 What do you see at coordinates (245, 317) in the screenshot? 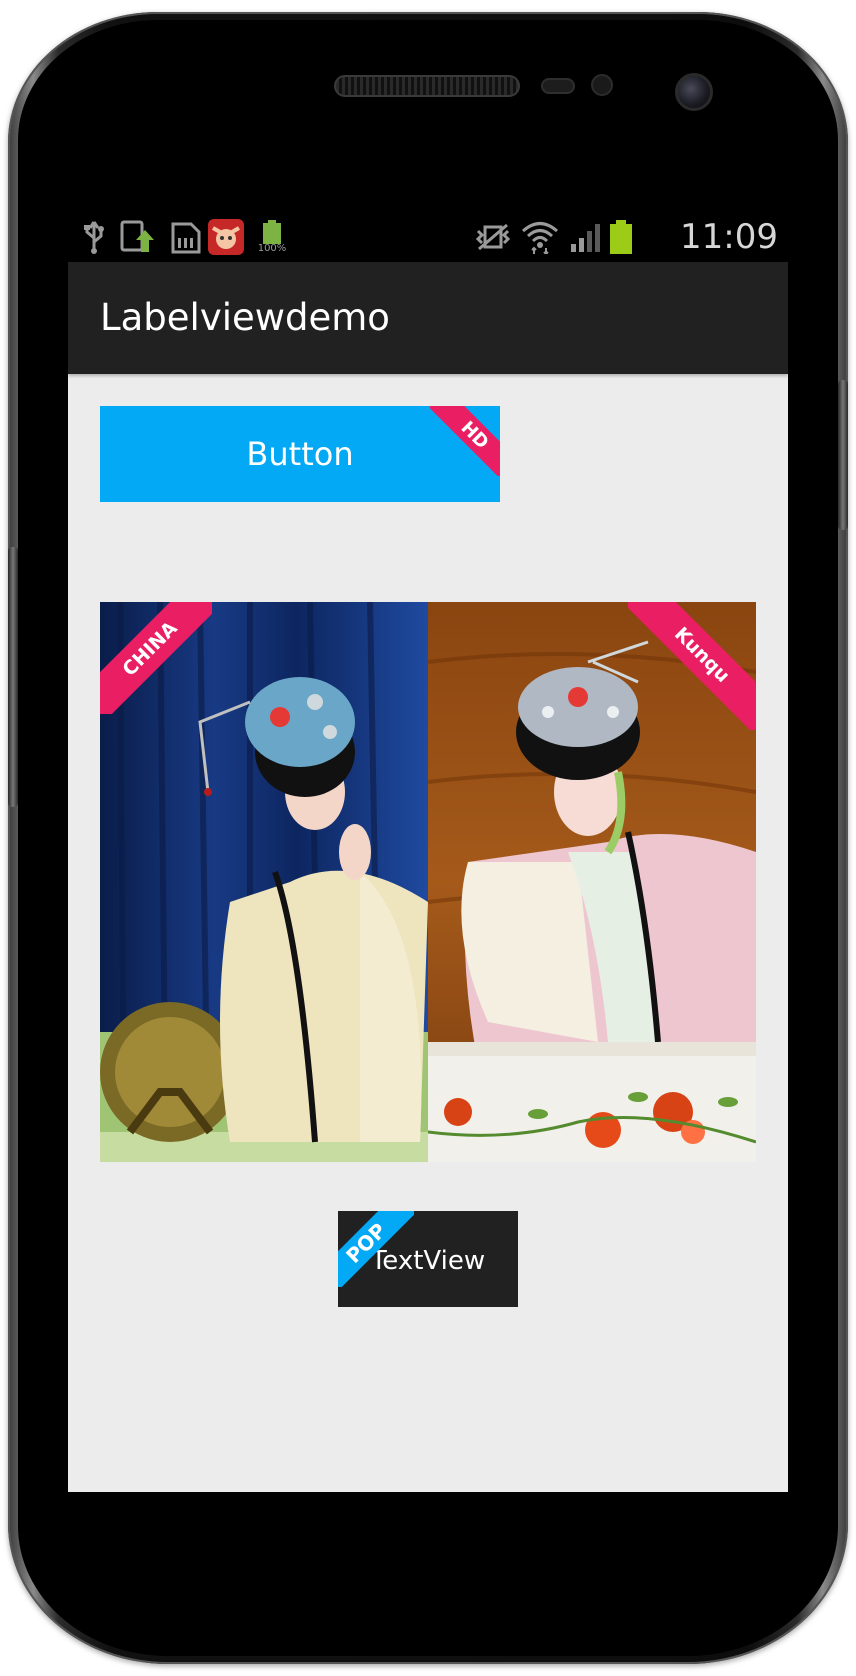
I see `app-title: Labelviewdemo` at bounding box center [245, 317].